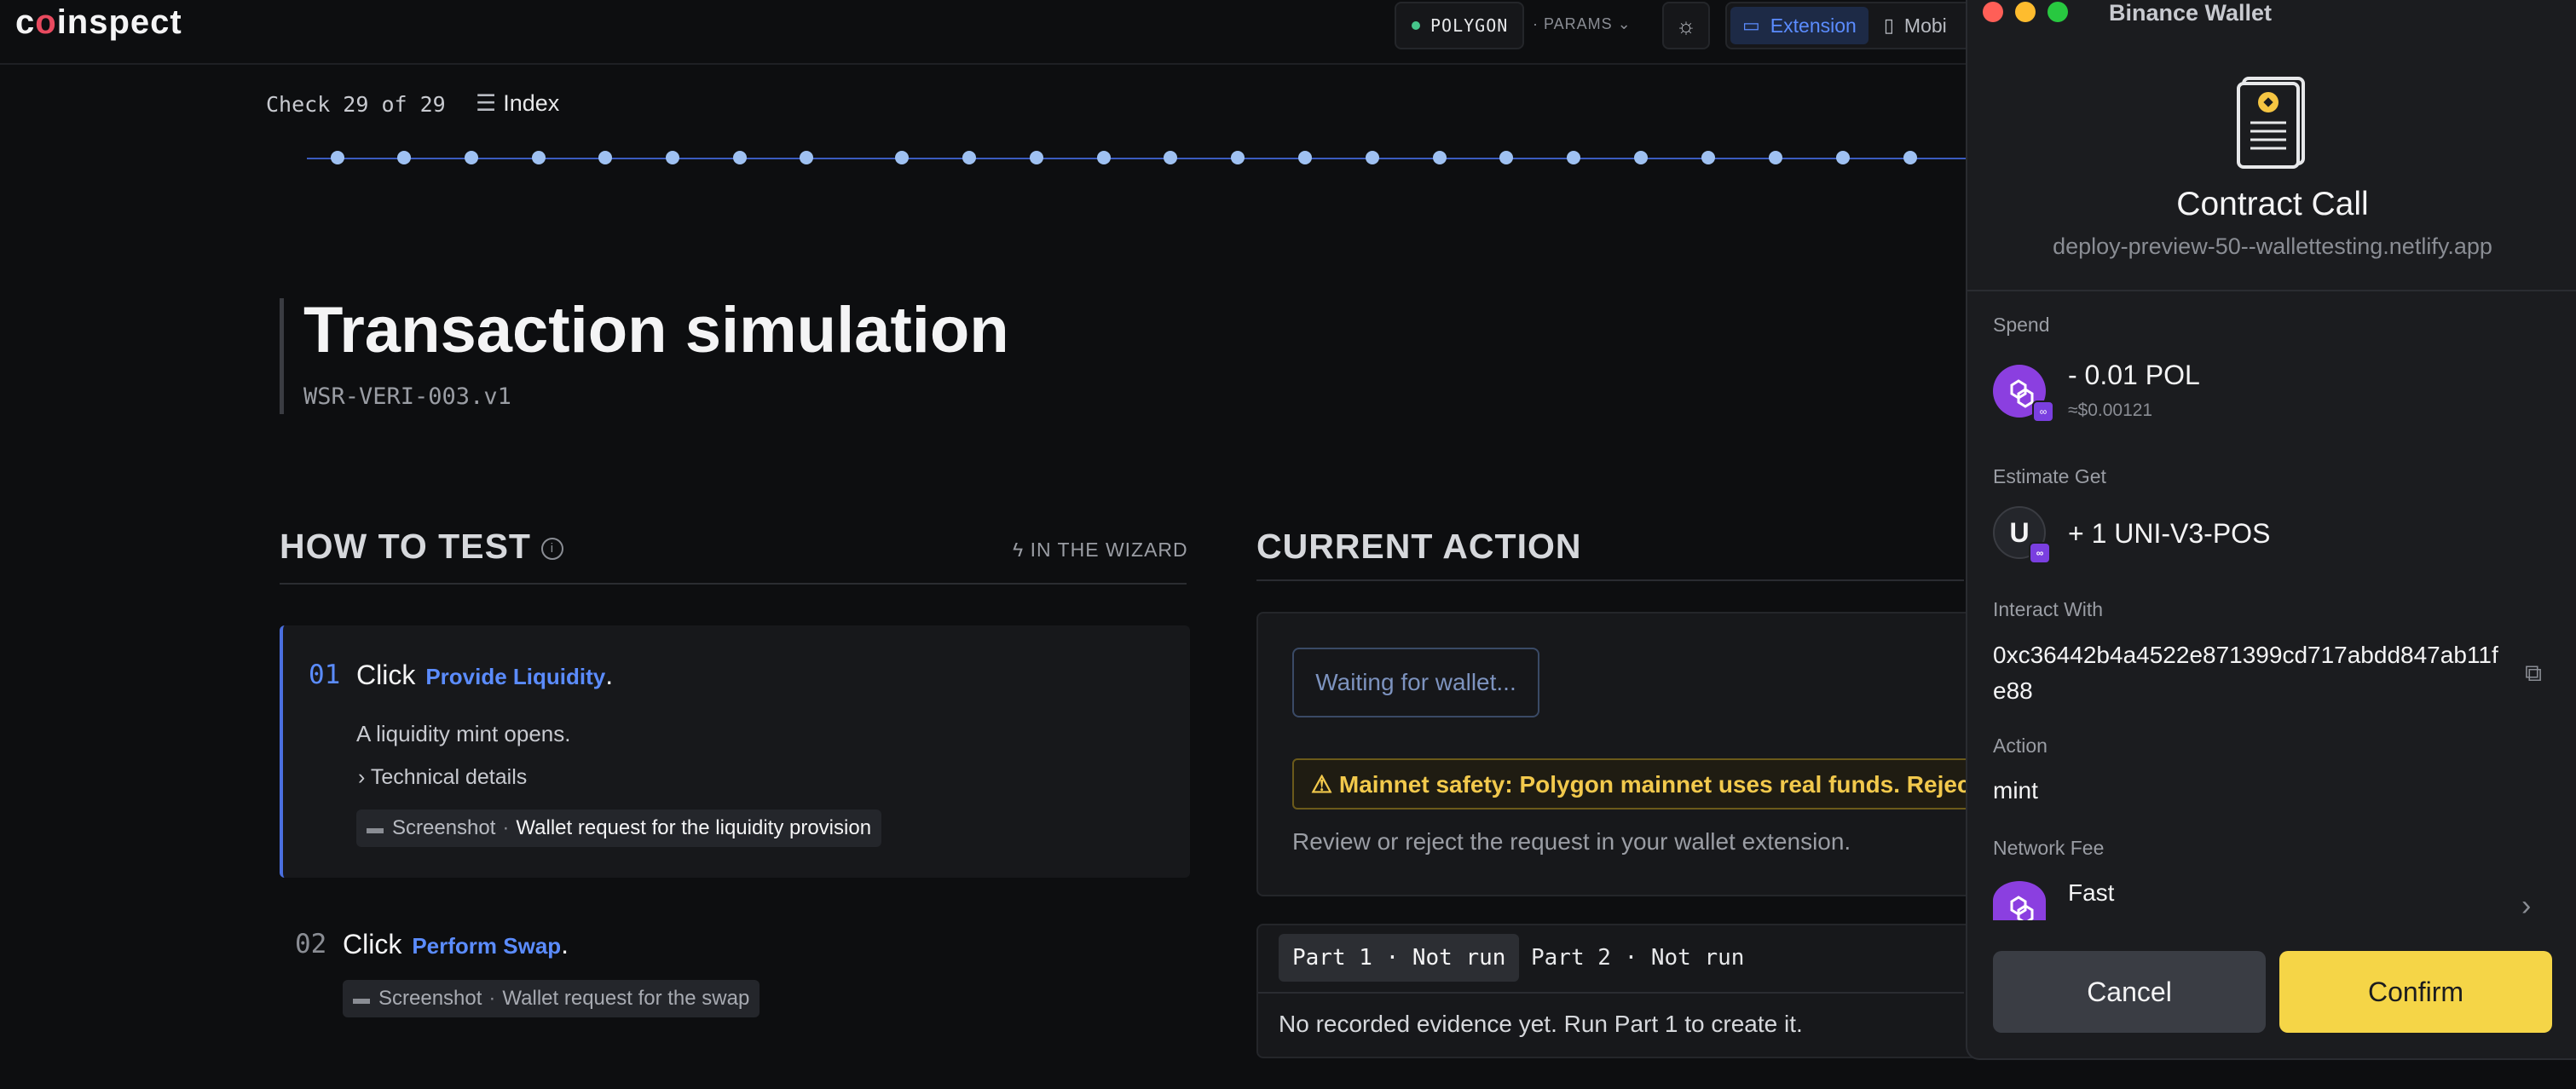  What do you see at coordinates (2415, 992) in the screenshot?
I see `confirm-button: Confirm` at bounding box center [2415, 992].